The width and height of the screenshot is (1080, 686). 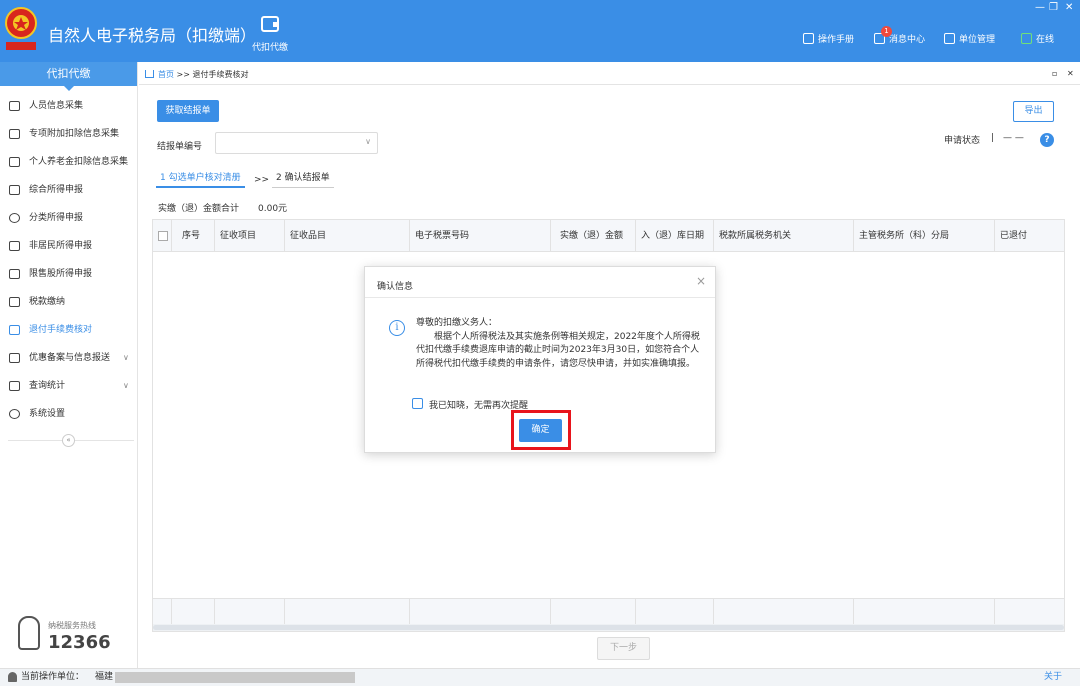 What do you see at coordinates (269, 48) in the screenshot?
I see `module-label: 代扣代缴` at bounding box center [269, 48].